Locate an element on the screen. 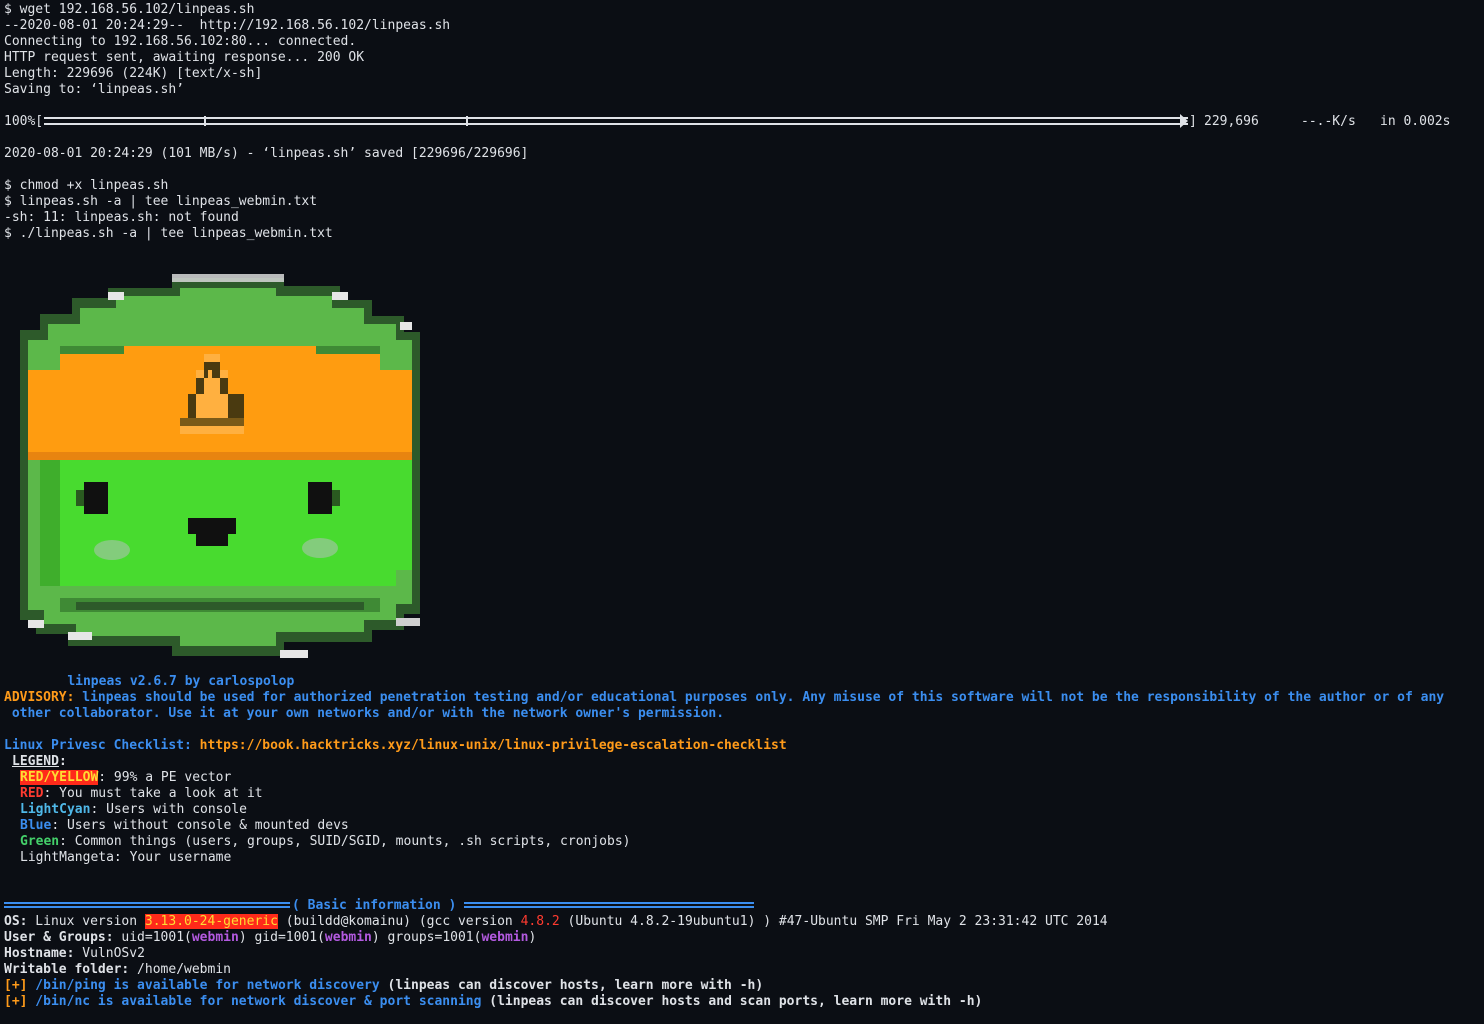 The height and width of the screenshot is (1024, 1484). writable-folder-line: Writable folder: /home/webmin is located at coordinates (117, 969).